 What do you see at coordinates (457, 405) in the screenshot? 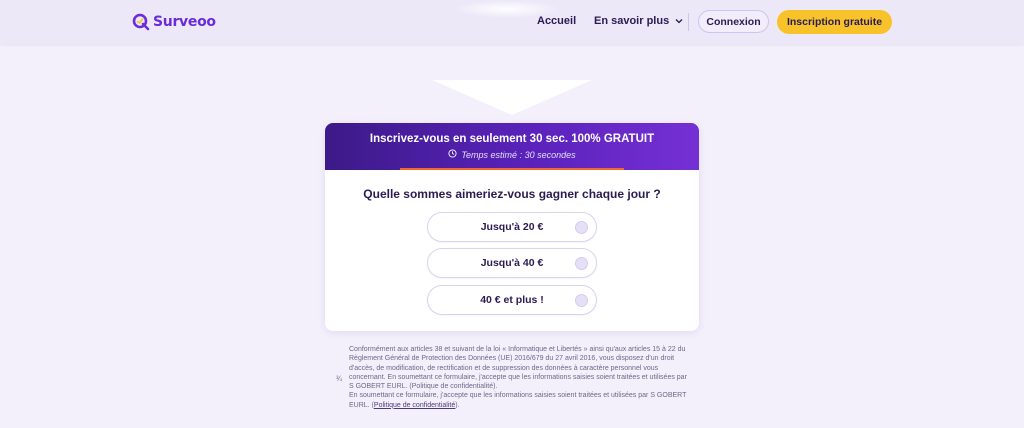
I see `legal-paragraph-2-end: ).` at bounding box center [457, 405].